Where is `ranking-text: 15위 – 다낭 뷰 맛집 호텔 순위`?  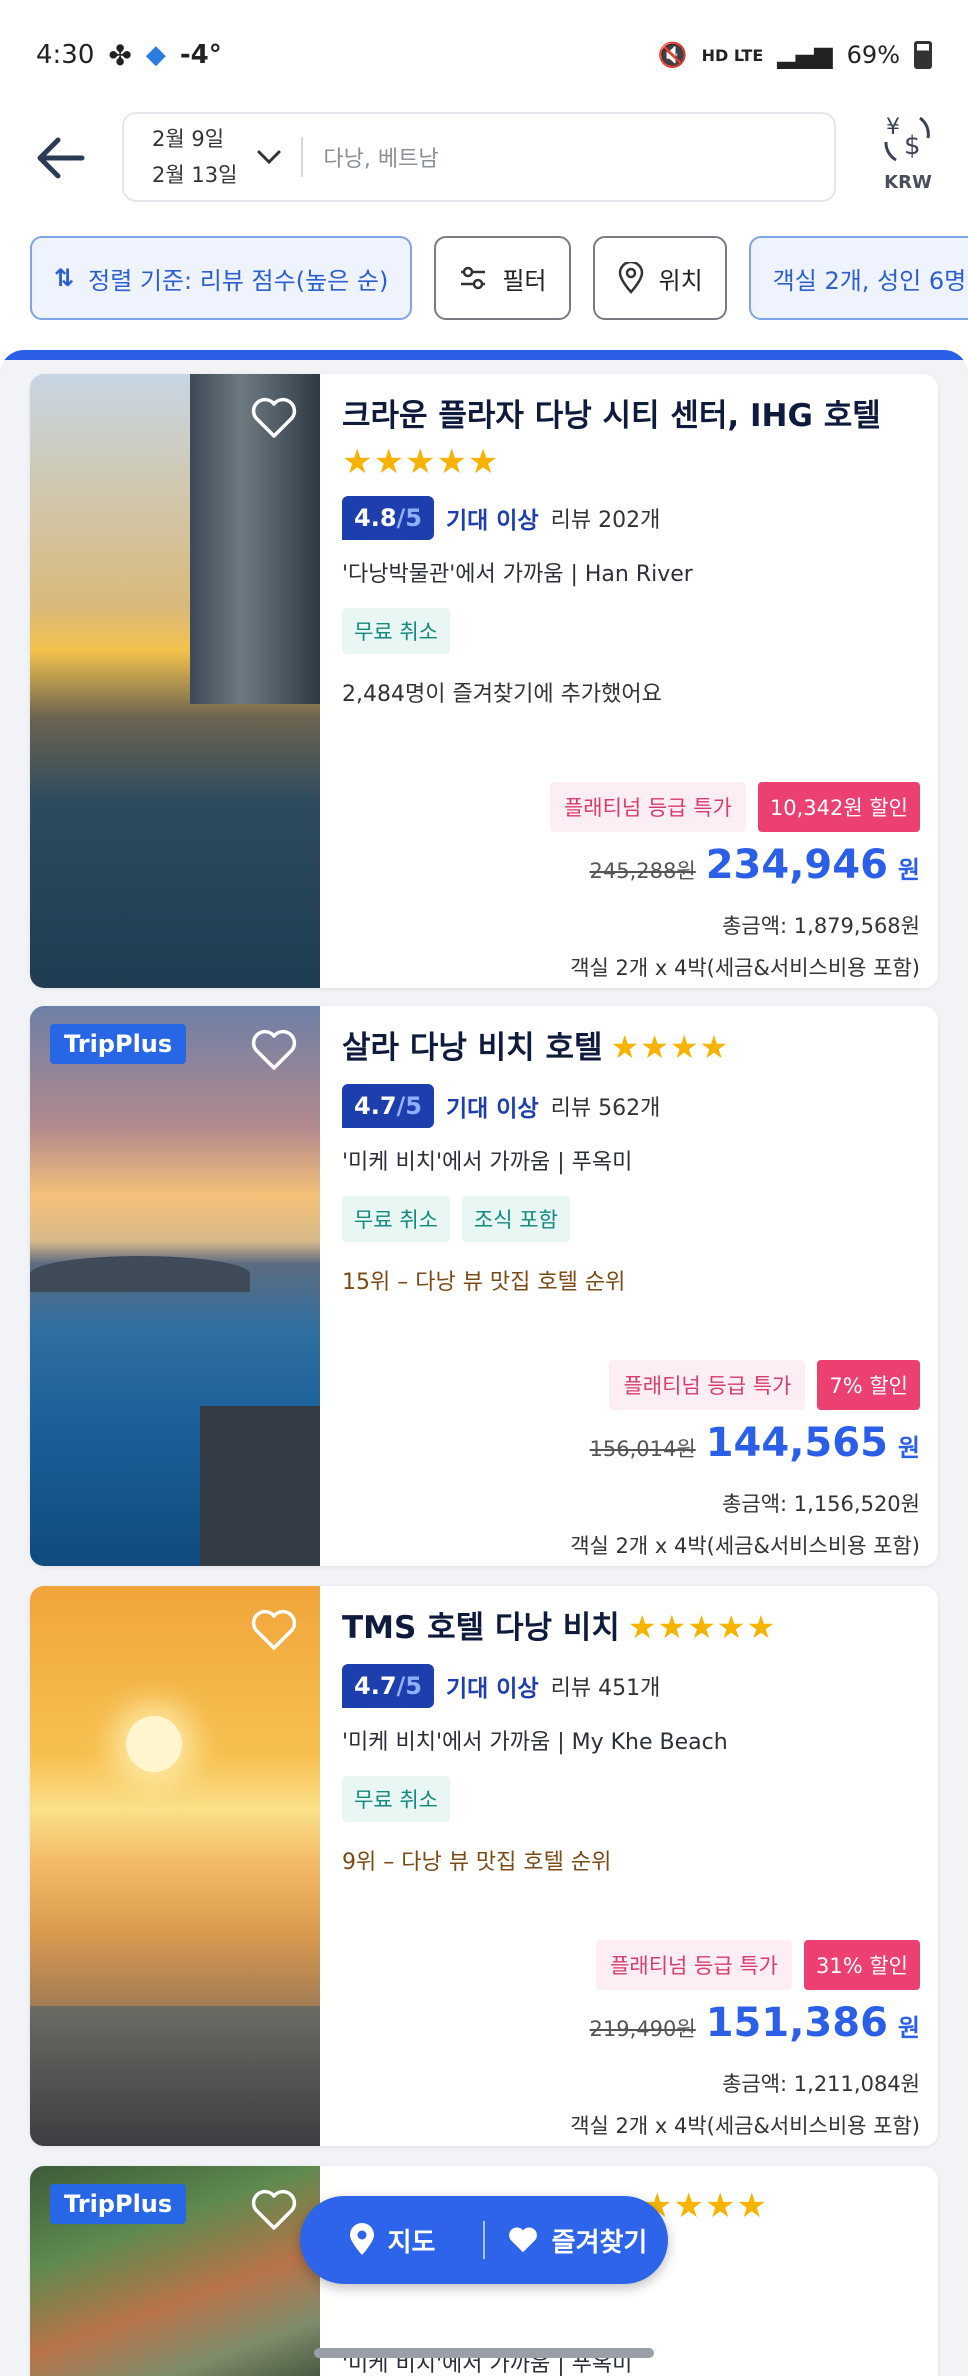 ranking-text: 15위 – 다낭 뷰 맛집 호텔 순위 is located at coordinates (631, 1283).